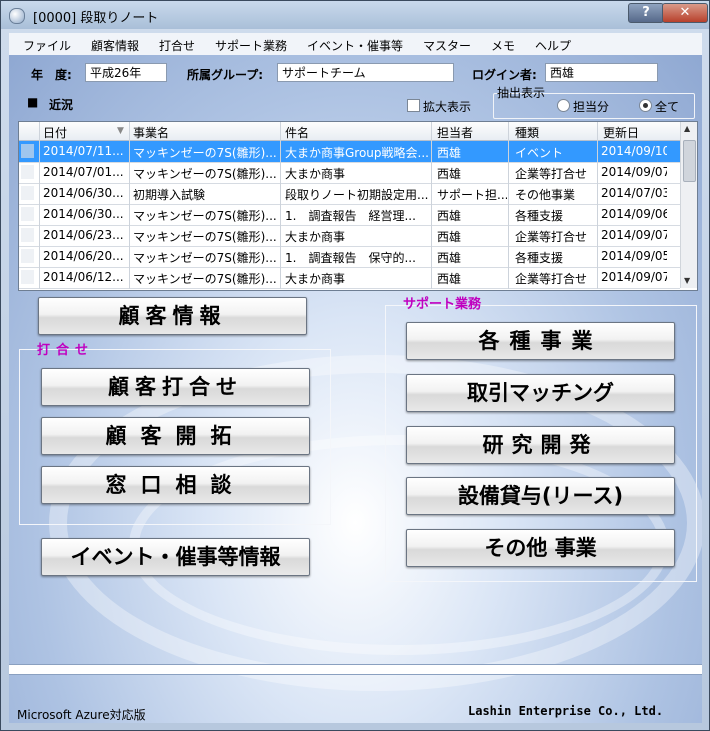 The image size is (710, 731). I want to click on menu-help: ヘルプ, so click(553, 45).